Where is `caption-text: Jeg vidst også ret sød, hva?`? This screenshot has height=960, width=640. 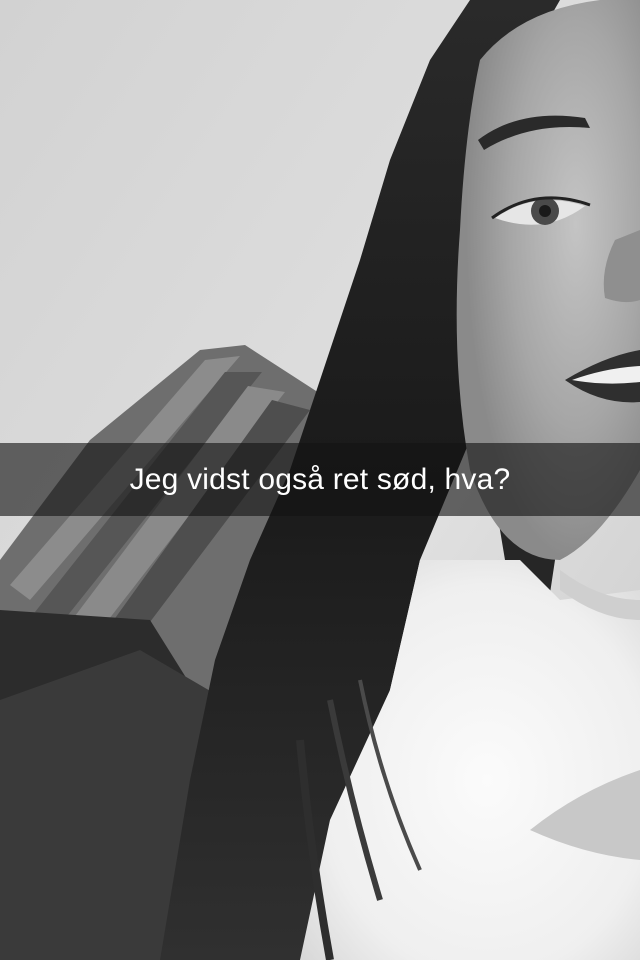
caption-text: Jeg vidst også ret sød, hva? is located at coordinates (320, 479).